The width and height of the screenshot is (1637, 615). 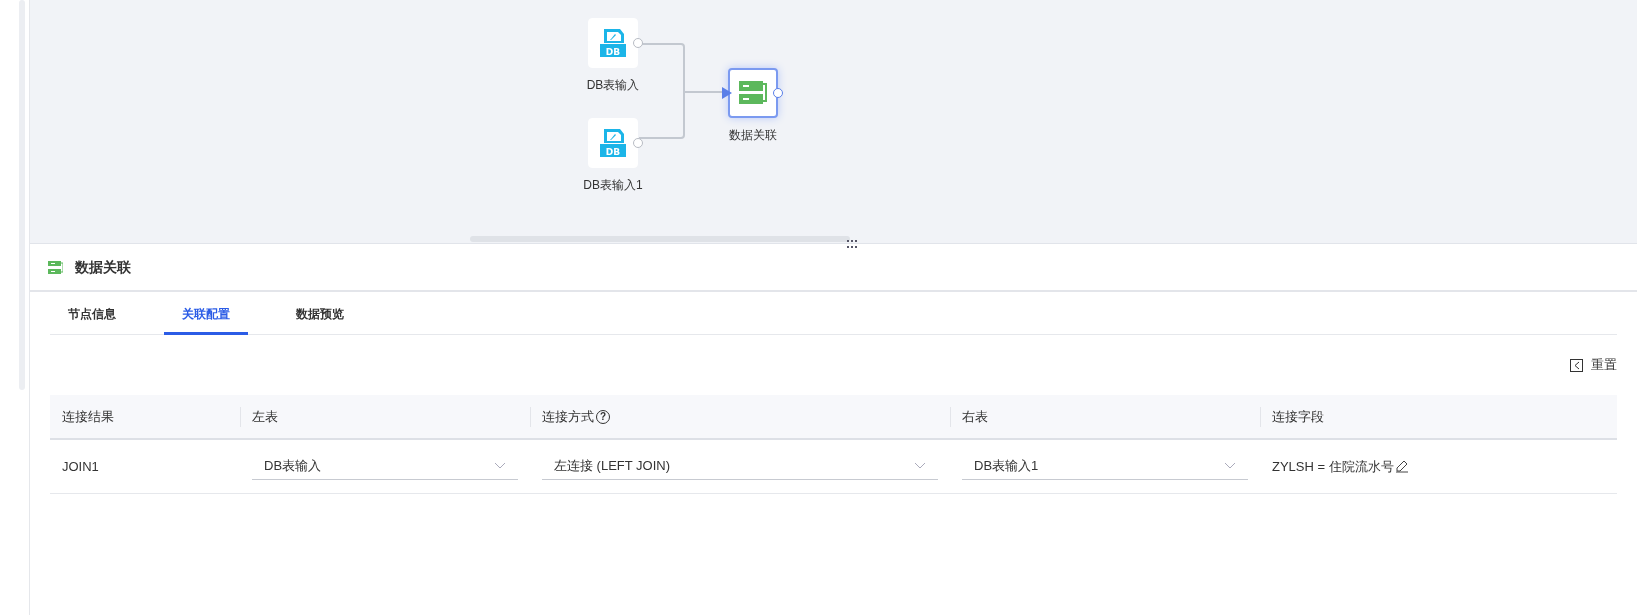 What do you see at coordinates (852, 244) in the screenshot?
I see `resize-handle-icon` at bounding box center [852, 244].